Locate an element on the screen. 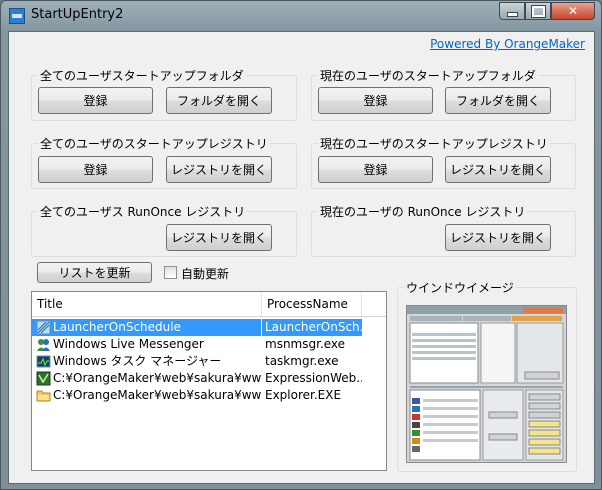 The width and height of the screenshot is (602, 490). close-icon: ✕ is located at coordinates (573, 11).